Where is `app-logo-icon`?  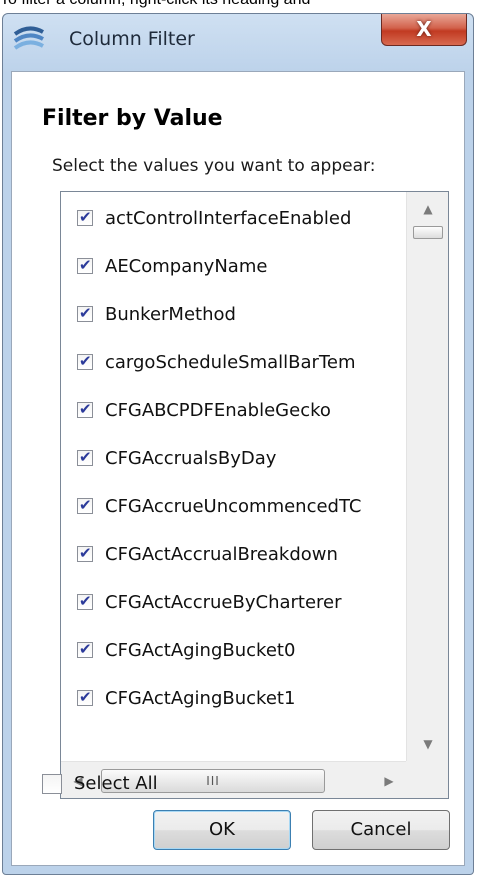 app-logo-icon is located at coordinates (28, 38).